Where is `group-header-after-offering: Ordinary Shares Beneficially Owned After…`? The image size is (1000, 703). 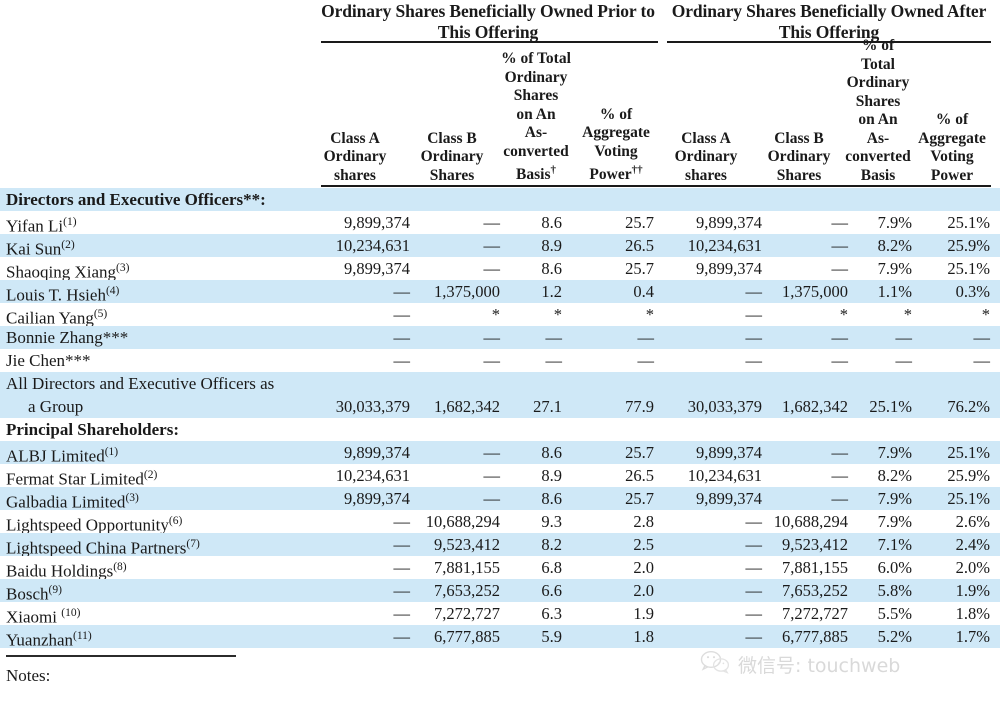
group-header-after-offering: Ordinary Shares Beneficially Owned After… is located at coordinates (829, 21).